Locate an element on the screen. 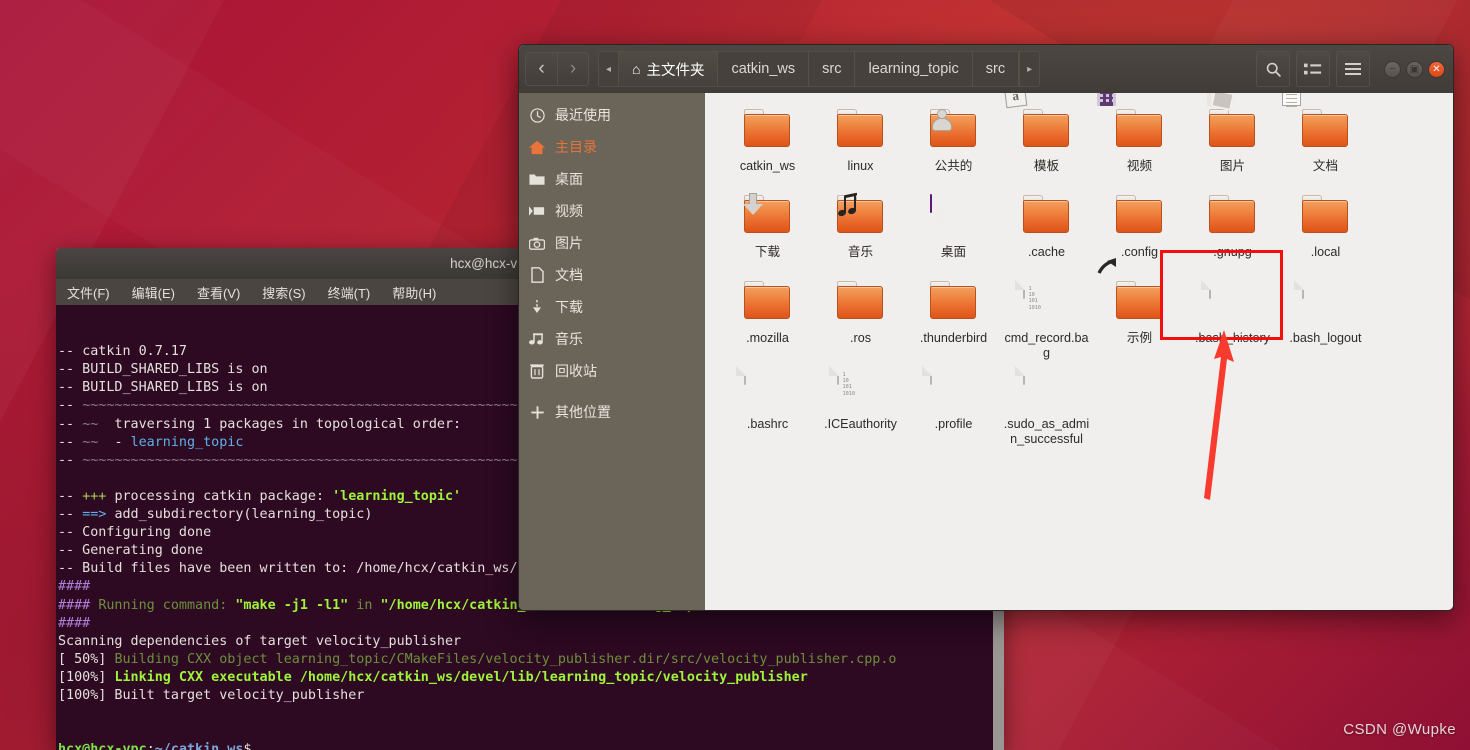 The image size is (1470, 750). sidebar-item-label: 回收站 is located at coordinates (576, 371).